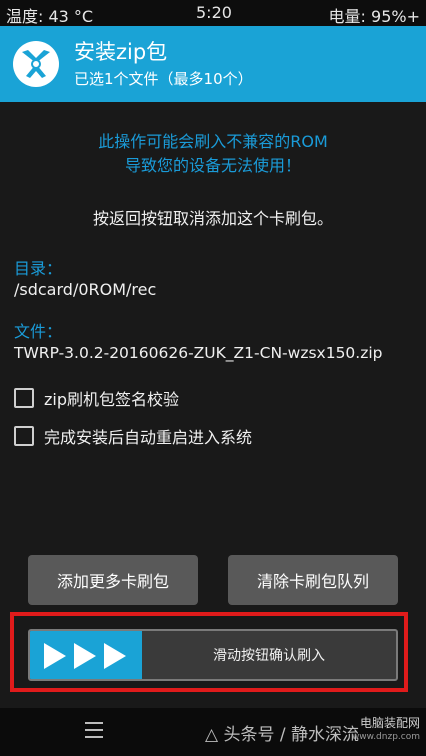  Describe the element at coordinates (163, 79) in the screenshot. I see `page-subtitle: 已选1个文件（最多10个）` at that location.